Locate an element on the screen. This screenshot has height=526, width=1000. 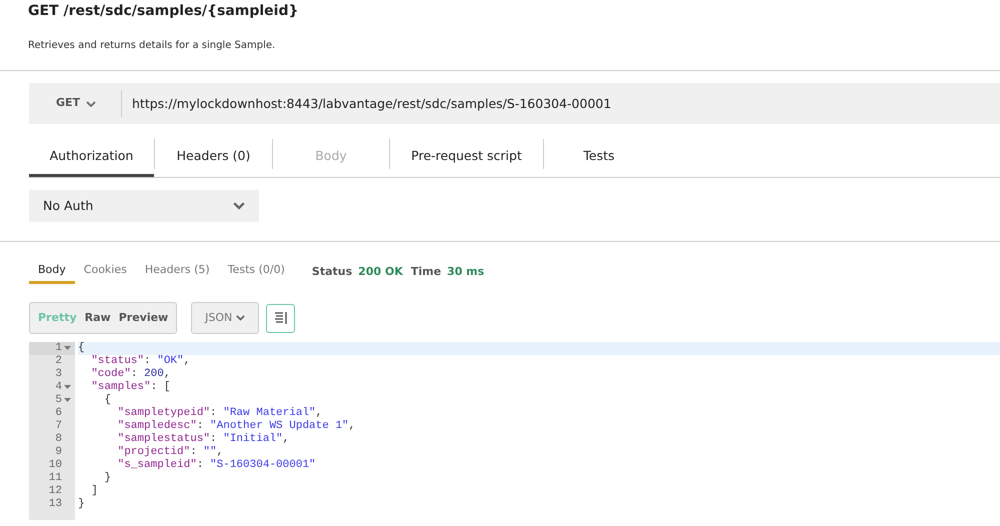
url-field: https://mylockdownhost:8443/labvantage/rest/sdc/samples/S-160304-00001 is located at coordinates (561, 103).